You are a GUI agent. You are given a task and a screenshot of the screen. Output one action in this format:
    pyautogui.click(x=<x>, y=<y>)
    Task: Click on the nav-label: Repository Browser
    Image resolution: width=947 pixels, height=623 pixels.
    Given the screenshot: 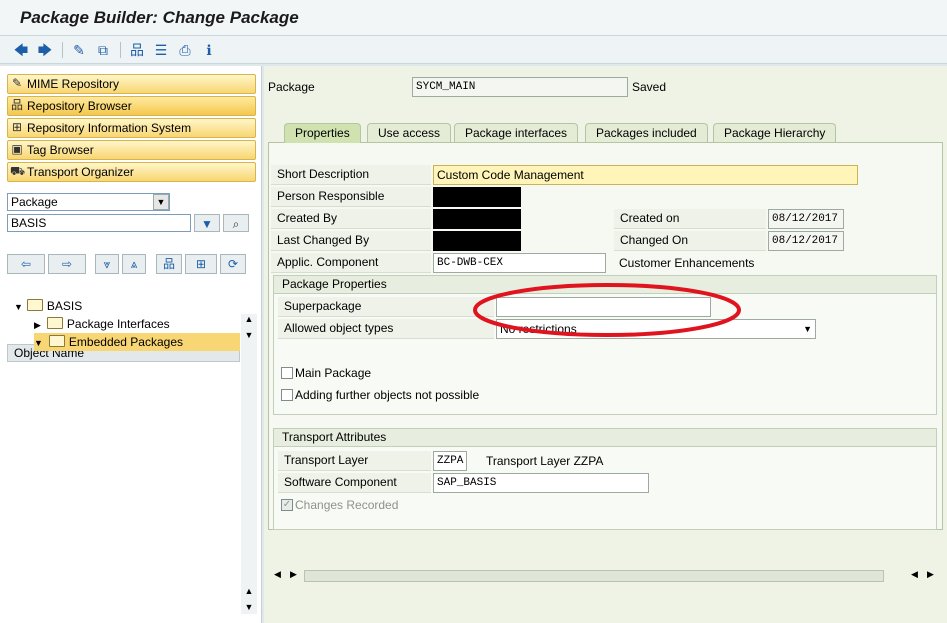 What is the action you would take?
    pyautogui.click(x=79, y=106)
    